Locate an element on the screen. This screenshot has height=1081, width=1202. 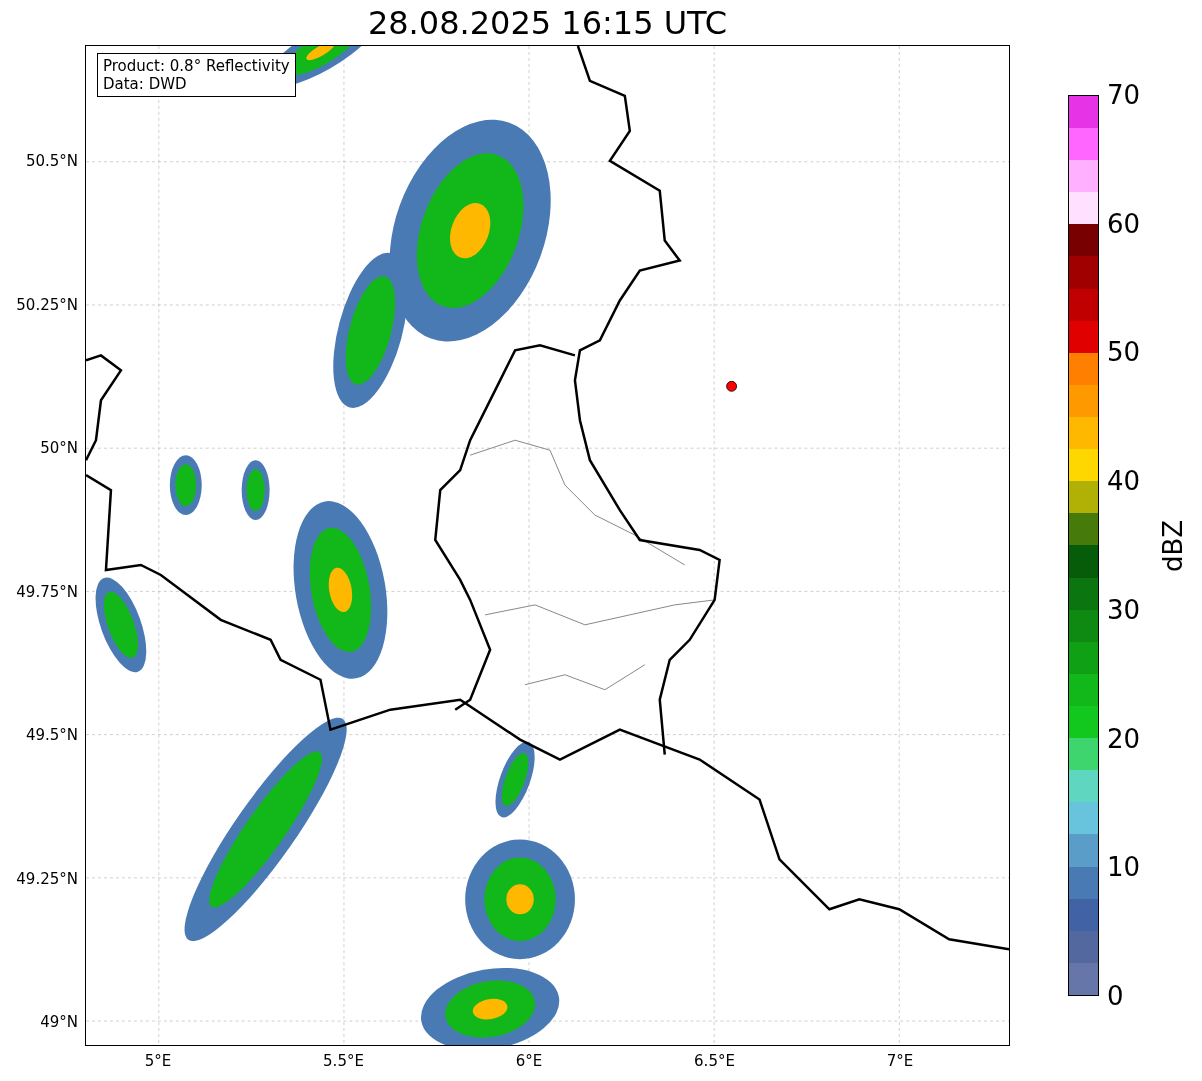
scale-tick-label: 0 is located at coordinates (1115, 996).